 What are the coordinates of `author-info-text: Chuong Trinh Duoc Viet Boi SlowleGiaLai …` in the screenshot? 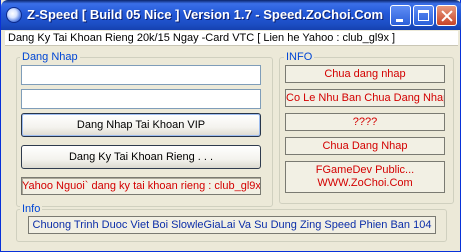 It's located at (232, 225).